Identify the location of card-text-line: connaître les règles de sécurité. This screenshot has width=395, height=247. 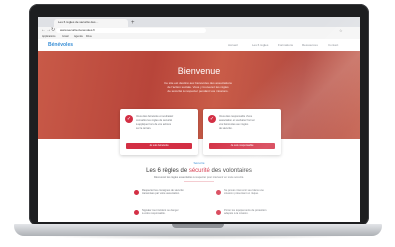
(154, 120).